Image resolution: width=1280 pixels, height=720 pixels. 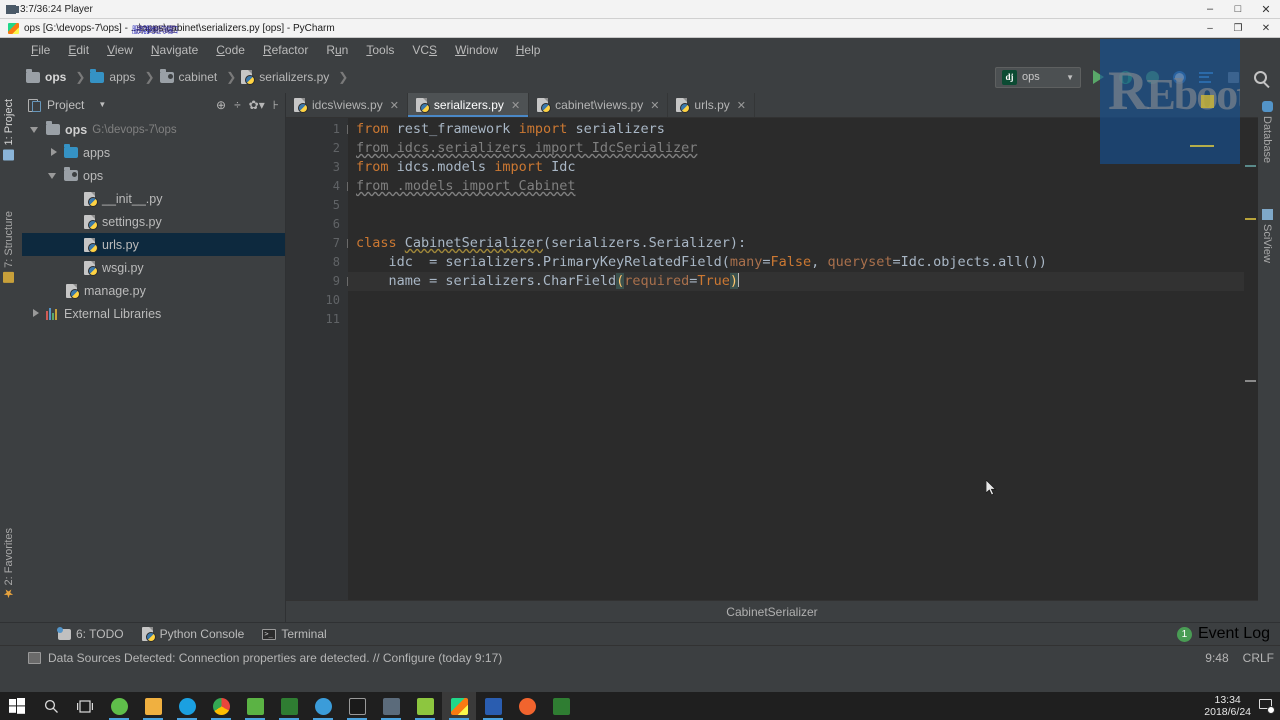 What do you see at coordinates (230, 50) in the screenshot?
I see `menu-item-code: Code` at bounding box center [230, 50].